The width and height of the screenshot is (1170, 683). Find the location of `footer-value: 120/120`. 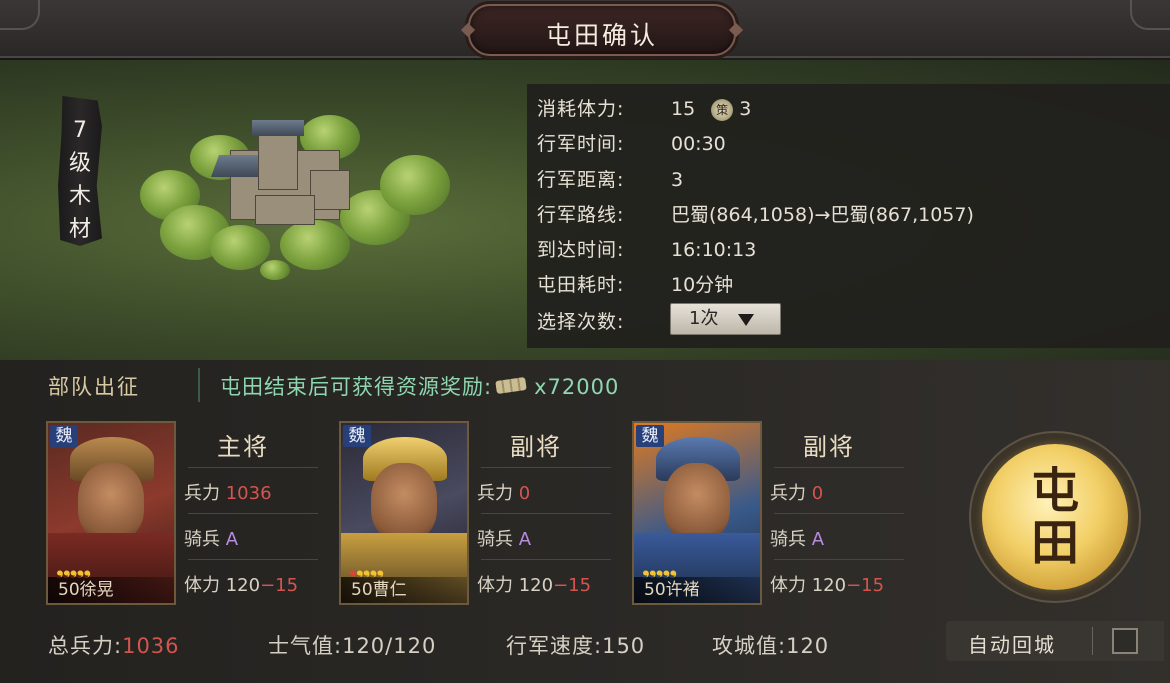

footer-value: 120/120 is located at coordinates (389, 646).